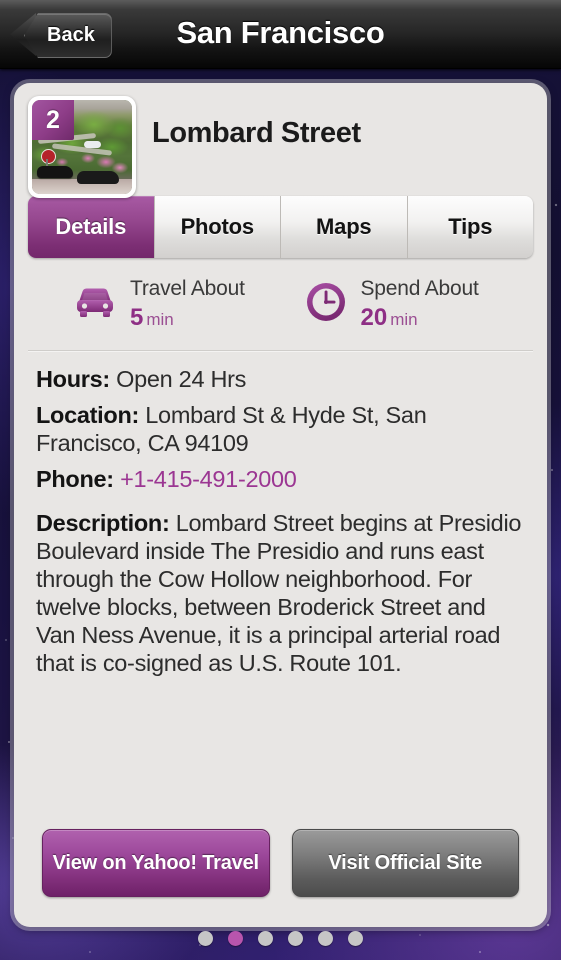 Image resolution: width=561 pixels, height=960 pixels. I want to click on hours-value: Open 24 Hrs, so click(181, 379).